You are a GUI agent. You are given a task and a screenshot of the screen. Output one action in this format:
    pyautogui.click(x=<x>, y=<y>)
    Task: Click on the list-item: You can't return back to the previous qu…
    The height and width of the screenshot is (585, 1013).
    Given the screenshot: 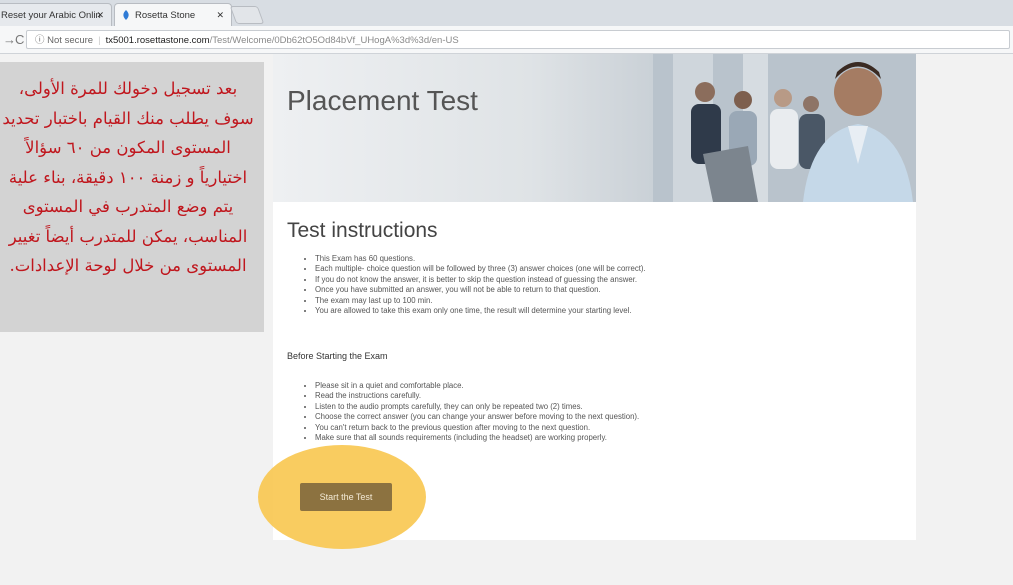 What is the action you would take?
    pyautogui.click(x=477, y=428)
    